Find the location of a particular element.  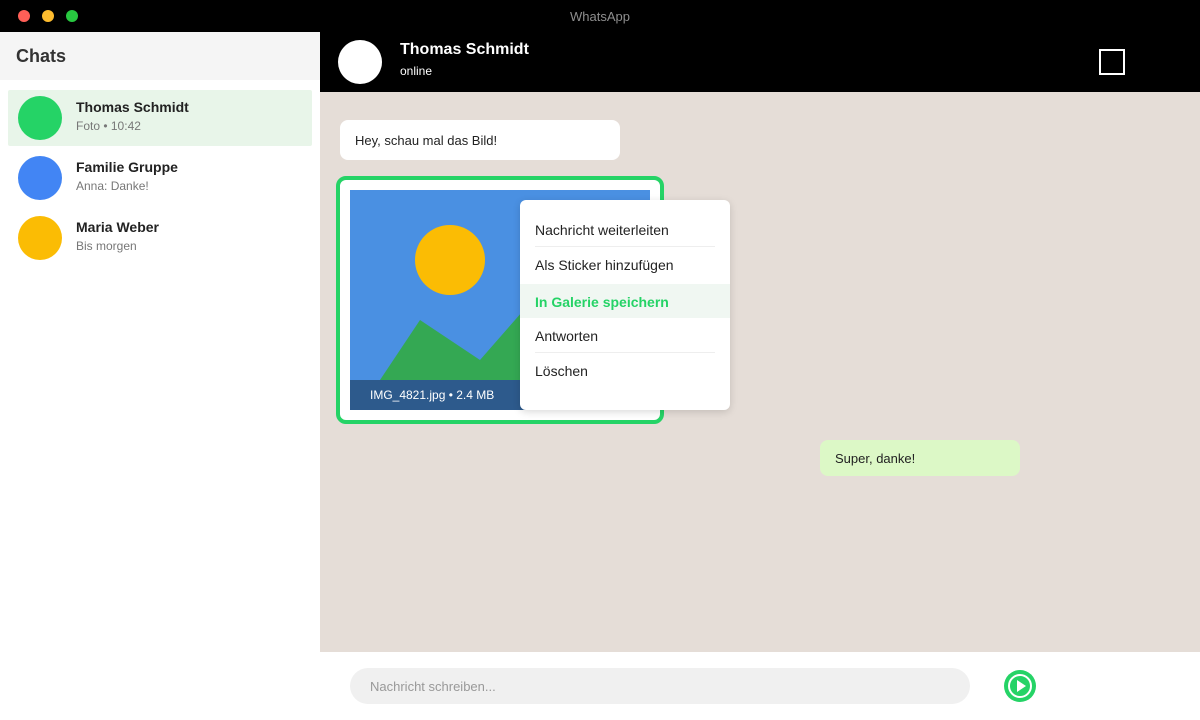

menu-item-add-sticker: Als Sticker hinzufügen is located at coordinates (625, 264).